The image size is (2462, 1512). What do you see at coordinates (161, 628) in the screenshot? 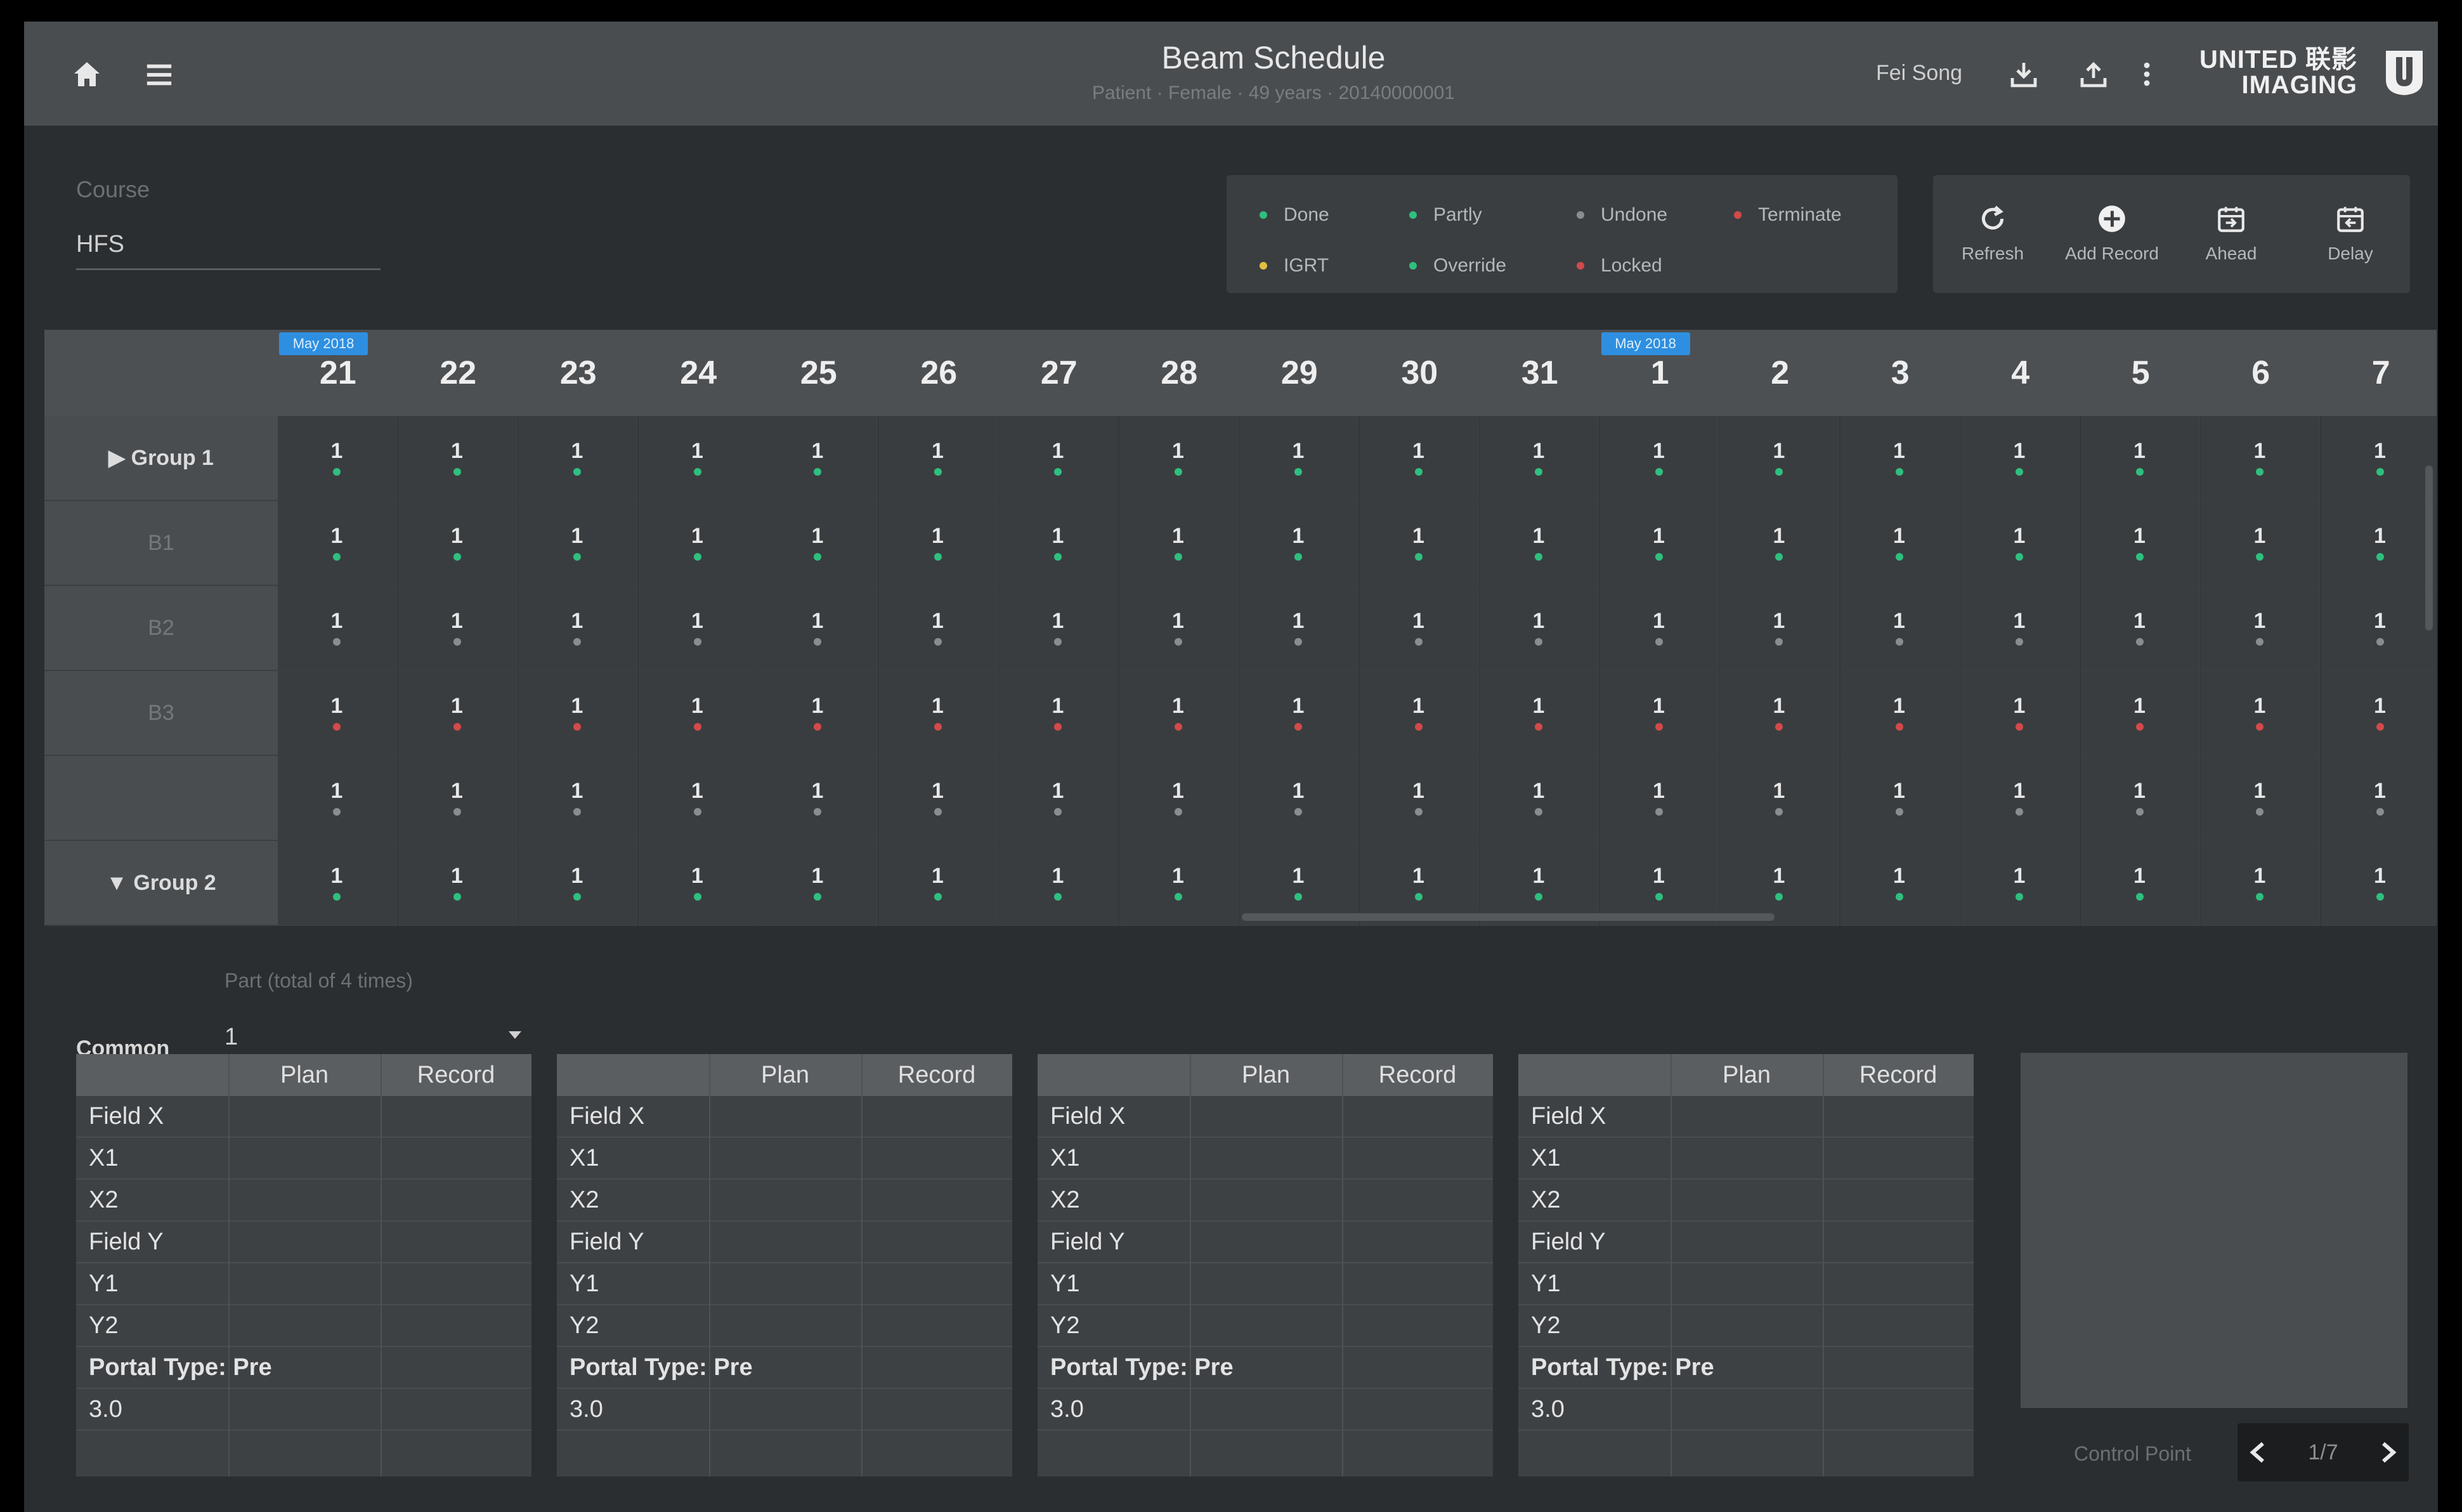
I see `row-header: B2` at bounding box center [161, 628].